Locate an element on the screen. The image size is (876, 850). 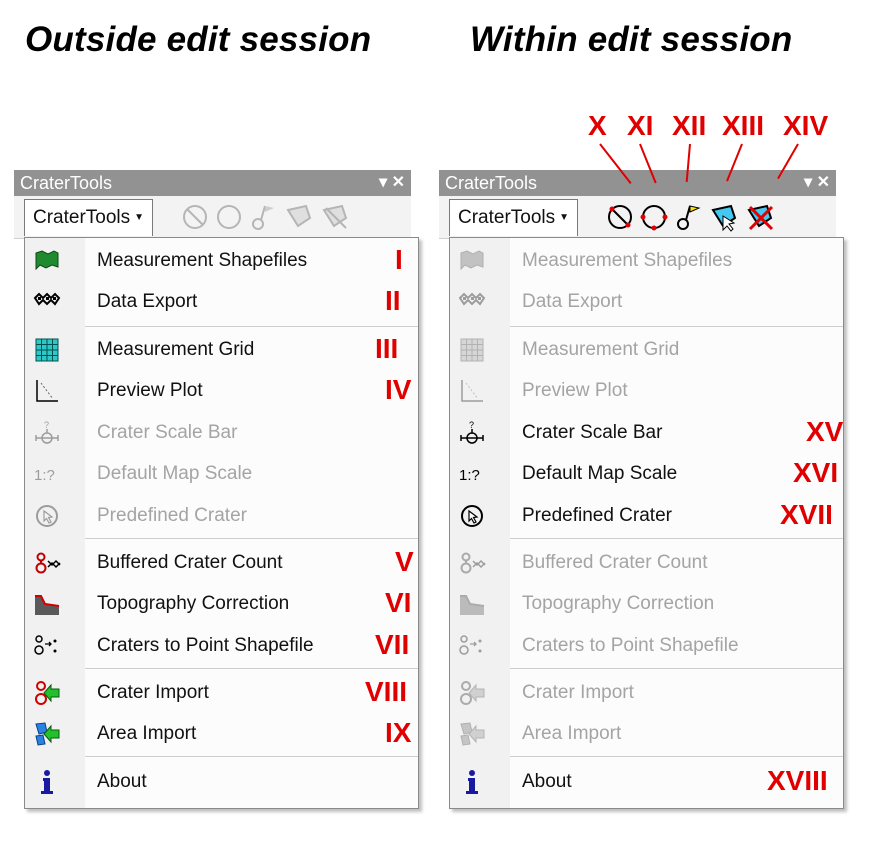
menu-item-buffered-crater-count: Buffered Crater Count V is located at coordinates (221, 563).